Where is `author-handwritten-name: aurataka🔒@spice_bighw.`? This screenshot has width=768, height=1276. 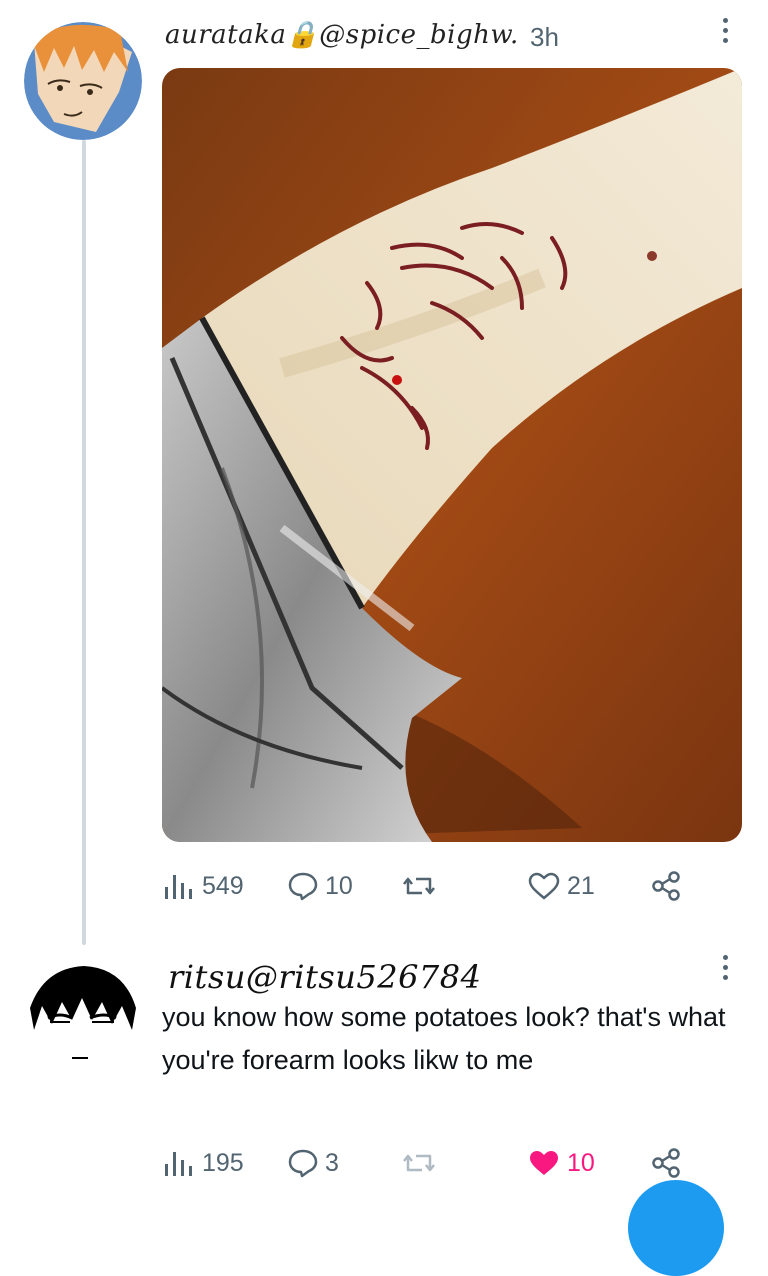 author-handwritten-name: aurataka🔒@spice_bighw. is located at coordinates (342, 35).